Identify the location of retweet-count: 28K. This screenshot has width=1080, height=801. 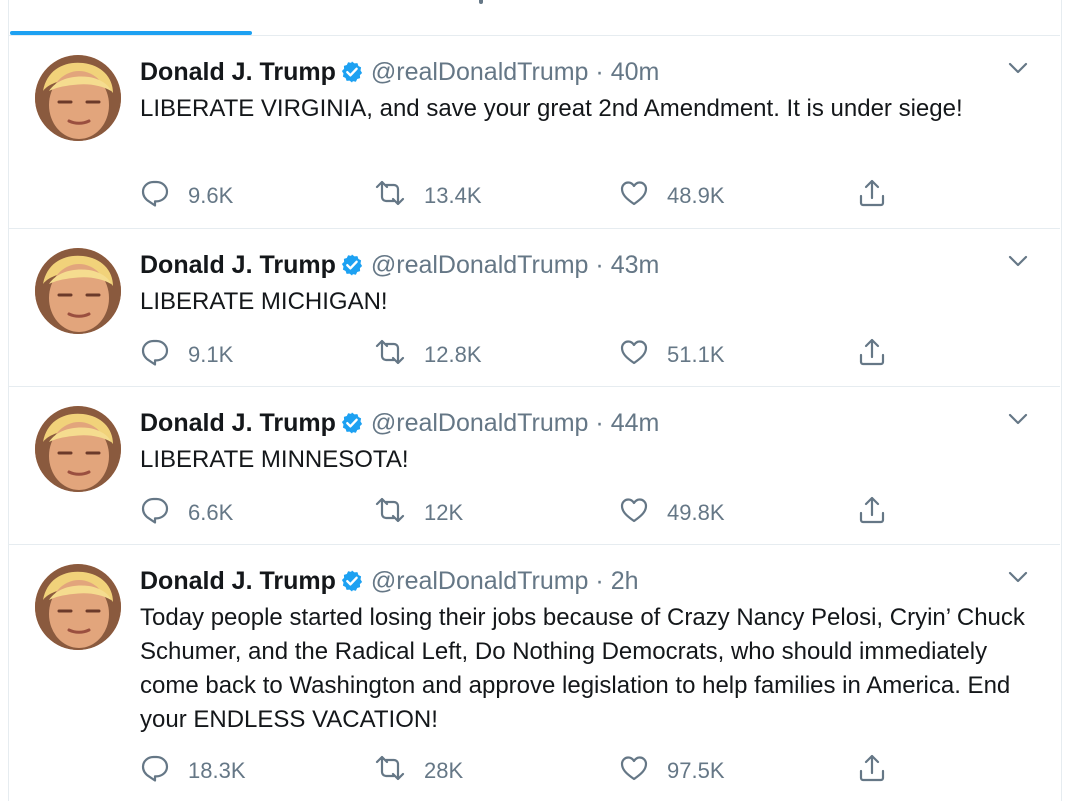
(444, 770).